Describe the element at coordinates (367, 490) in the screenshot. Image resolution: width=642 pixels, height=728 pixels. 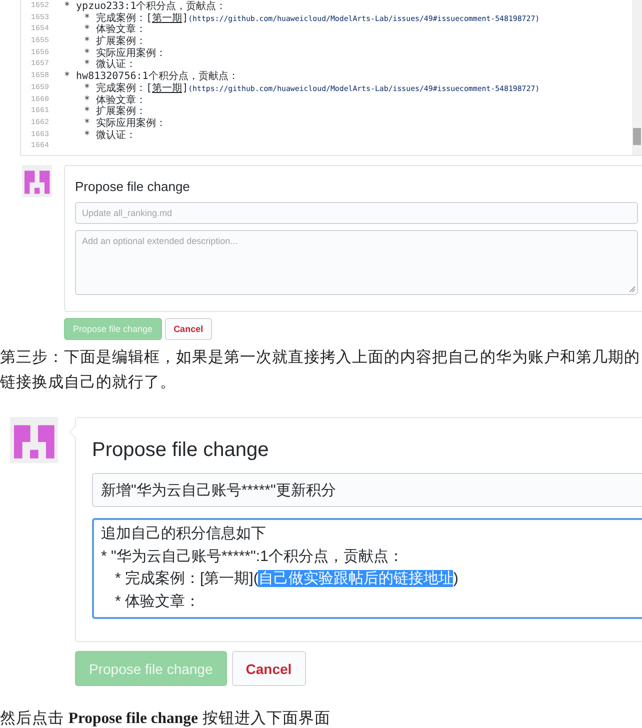
I see `summary-field: 新增"华为云自己账号*****"更新积分` at that location.